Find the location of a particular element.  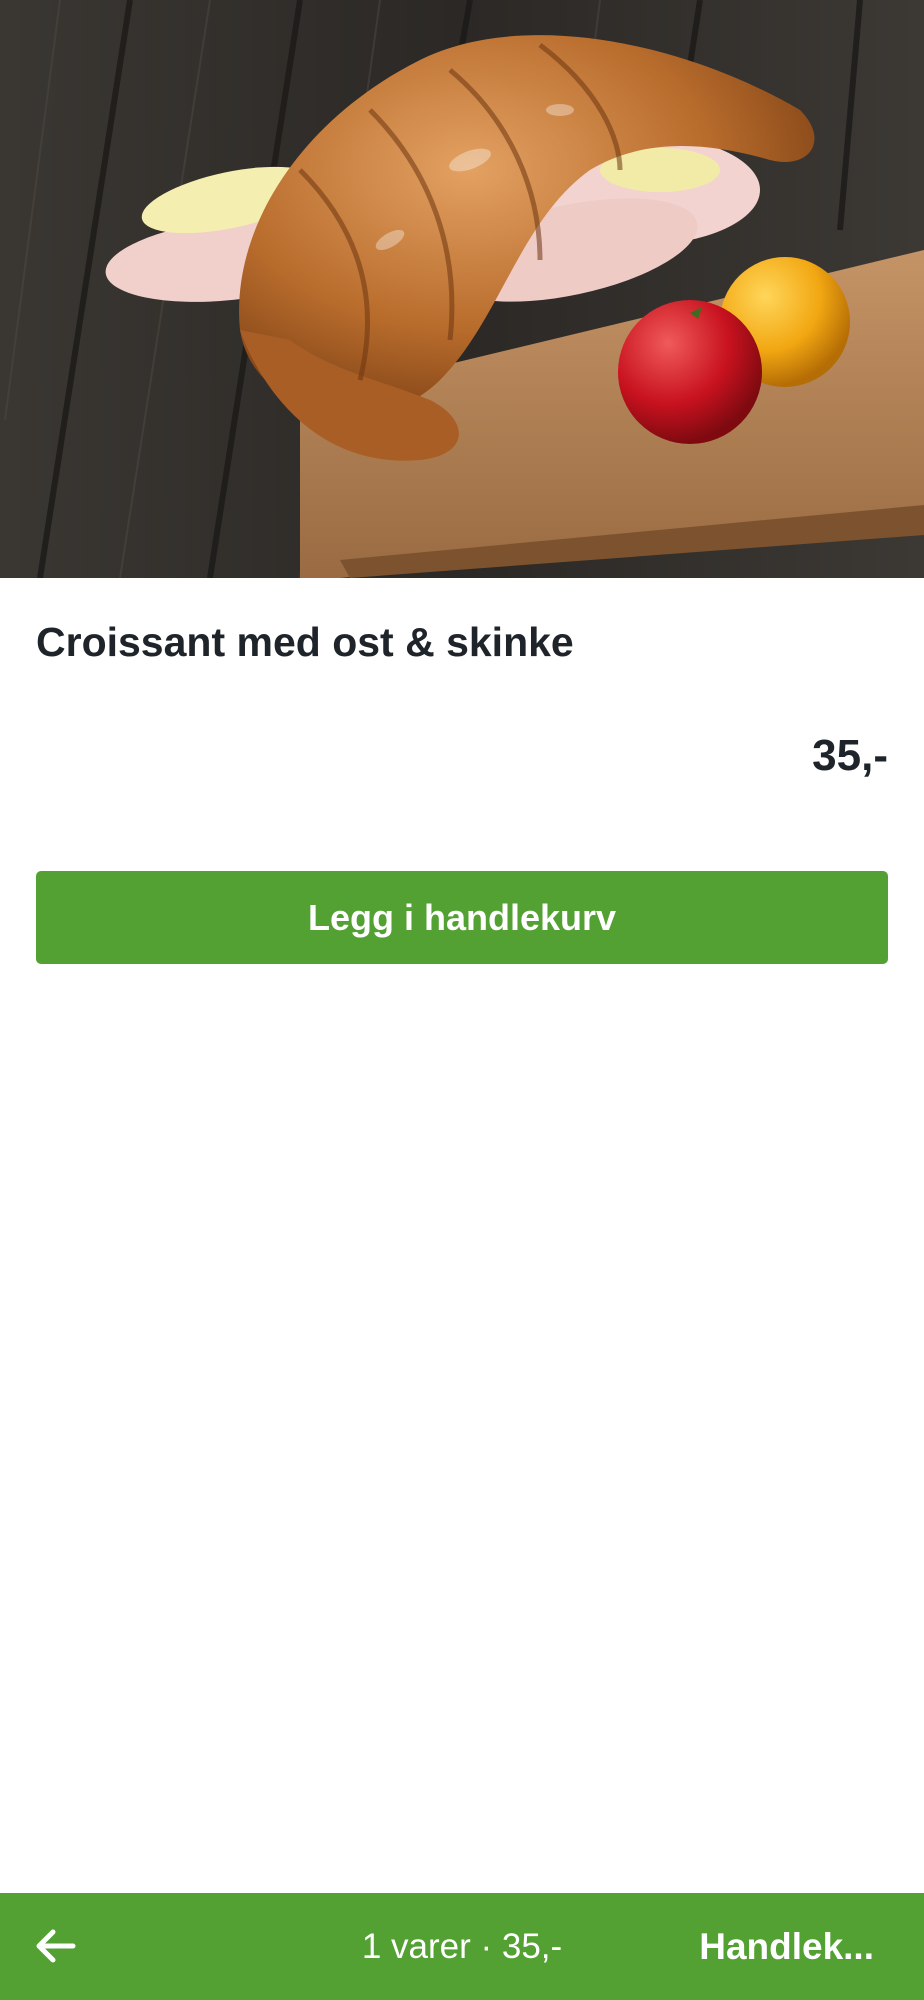

cart-item-count: 1 varer is located at coordinates (416, 1946).